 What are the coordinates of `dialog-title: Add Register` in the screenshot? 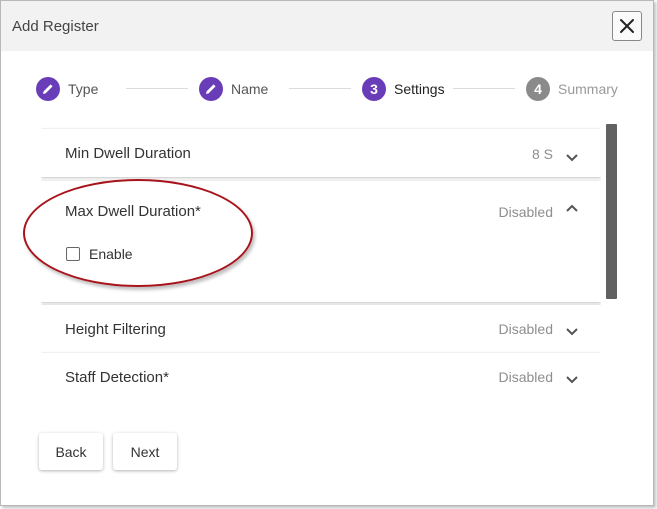 It's located at (55, 26).